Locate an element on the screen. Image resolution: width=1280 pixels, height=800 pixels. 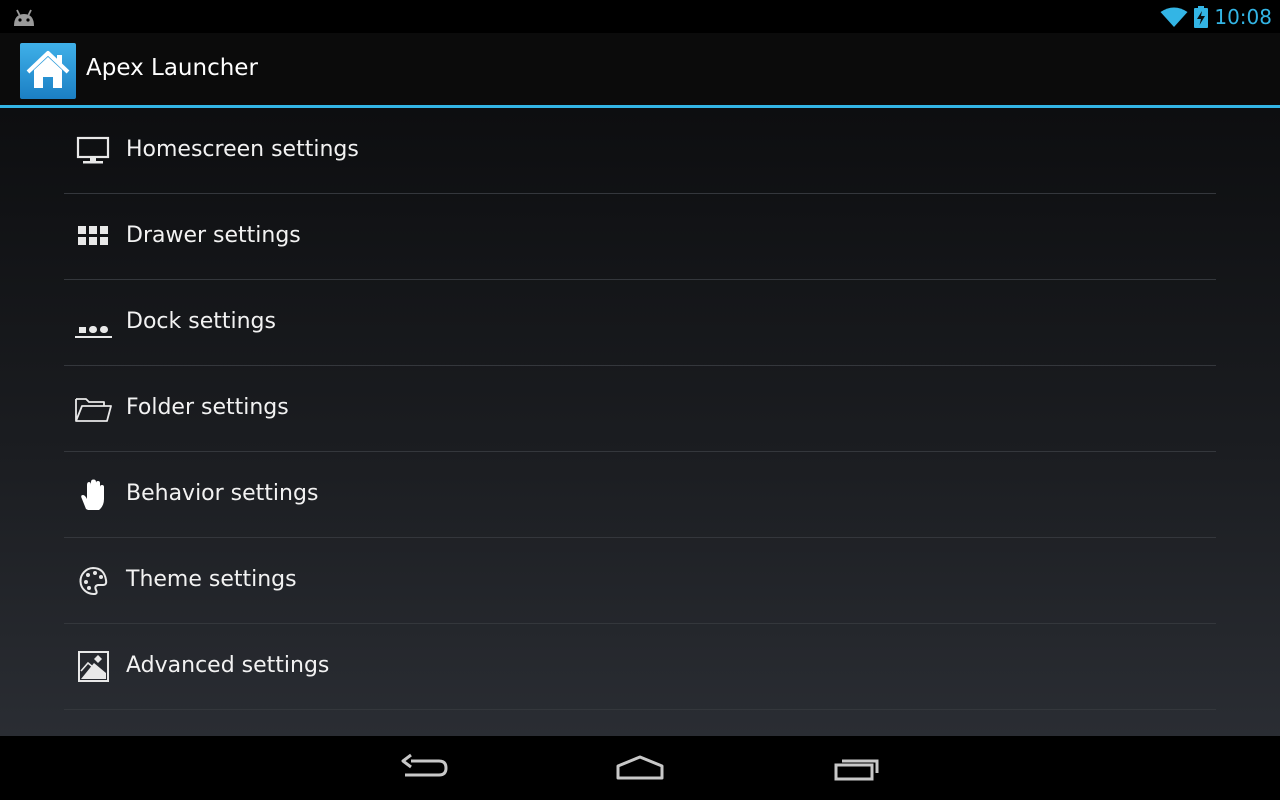
dock-icon is located at coordinates (93, 332).